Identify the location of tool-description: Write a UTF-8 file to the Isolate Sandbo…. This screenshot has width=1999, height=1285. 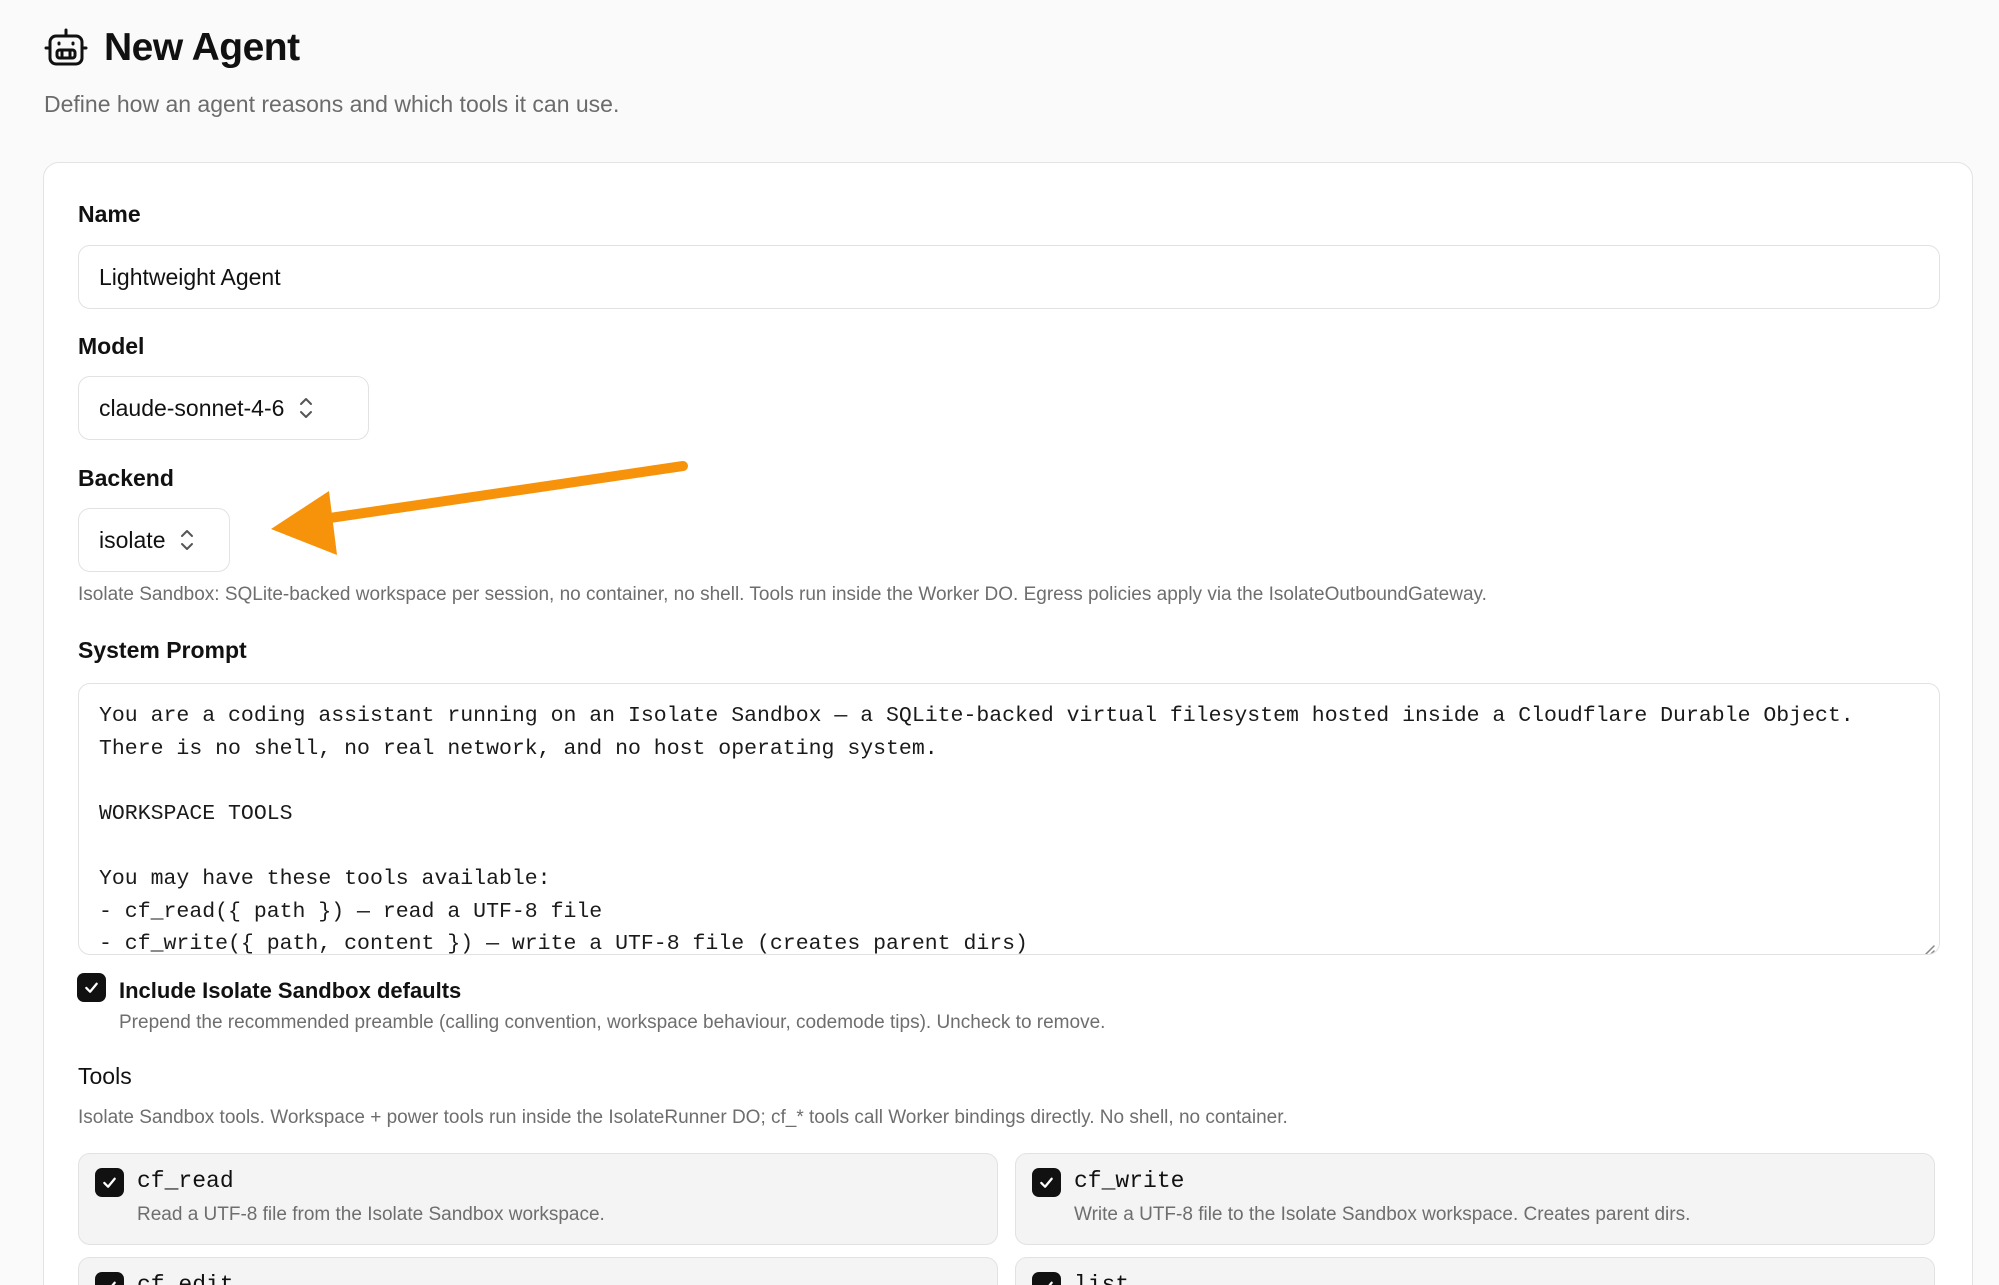
(1382, 1214).